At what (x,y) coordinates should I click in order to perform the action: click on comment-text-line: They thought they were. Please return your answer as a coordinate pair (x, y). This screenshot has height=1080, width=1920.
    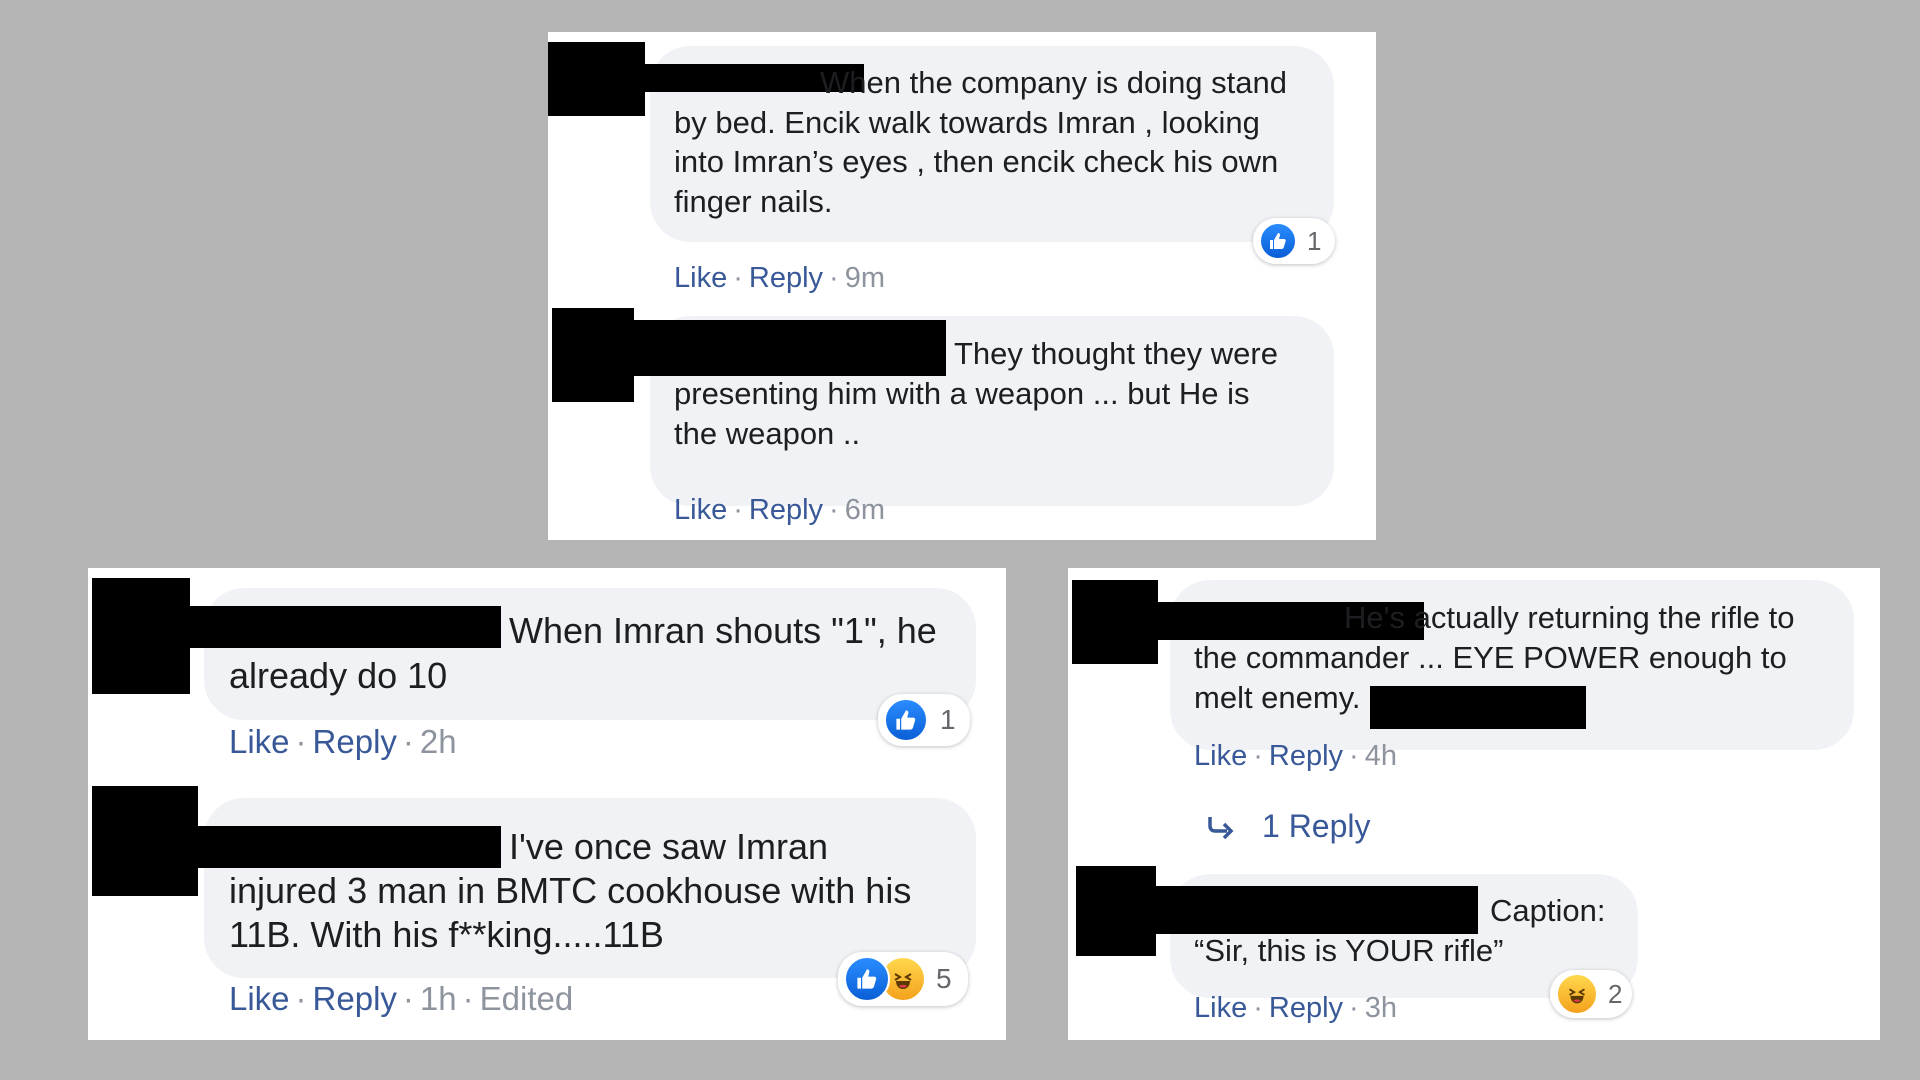
    Looking at the image, I should click on (1116, 353).